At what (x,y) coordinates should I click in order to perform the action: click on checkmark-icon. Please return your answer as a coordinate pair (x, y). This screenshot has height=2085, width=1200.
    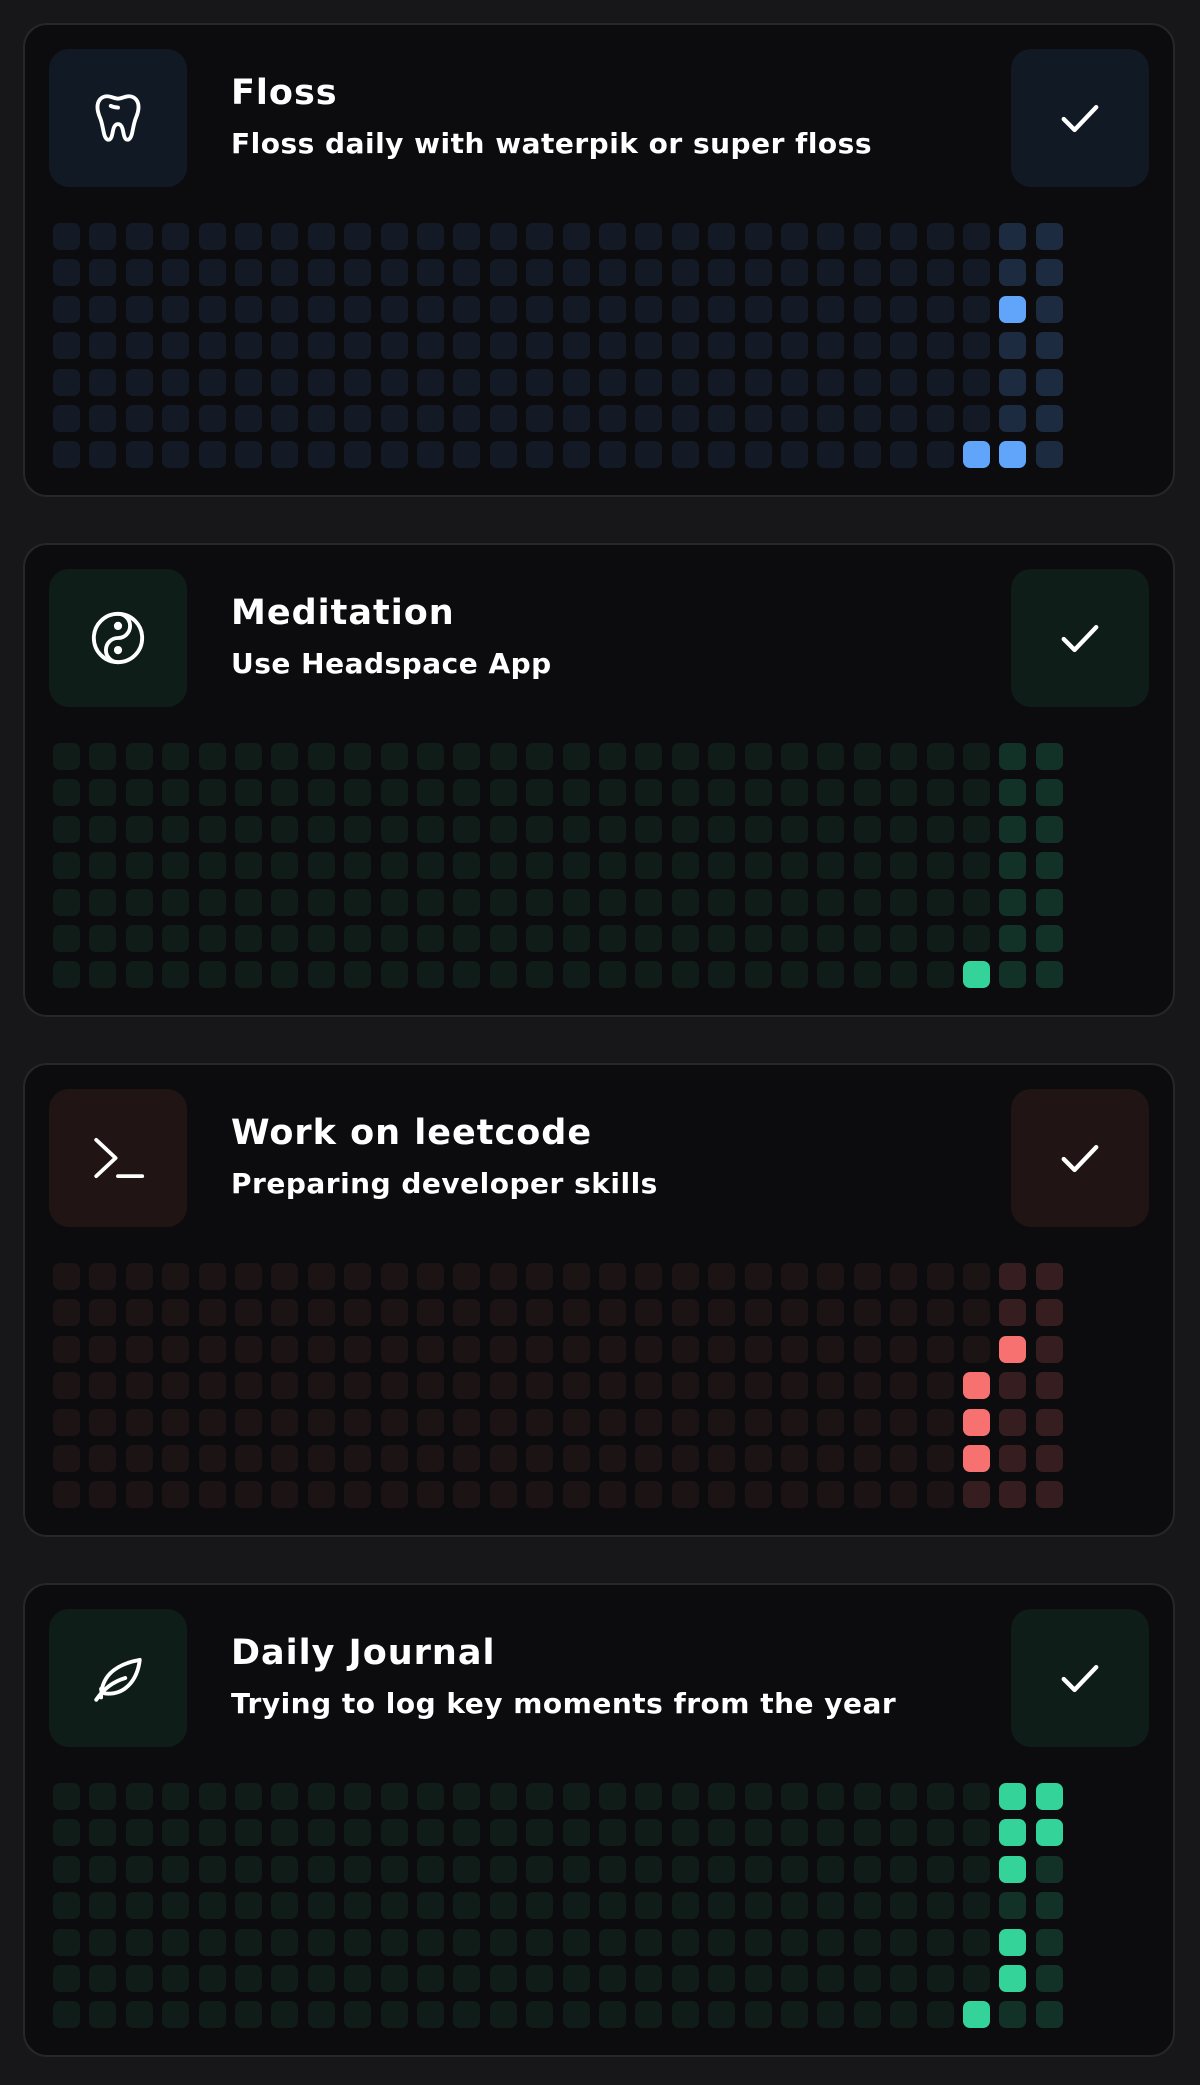
    Looking at the image, I should click on (1080, 639).